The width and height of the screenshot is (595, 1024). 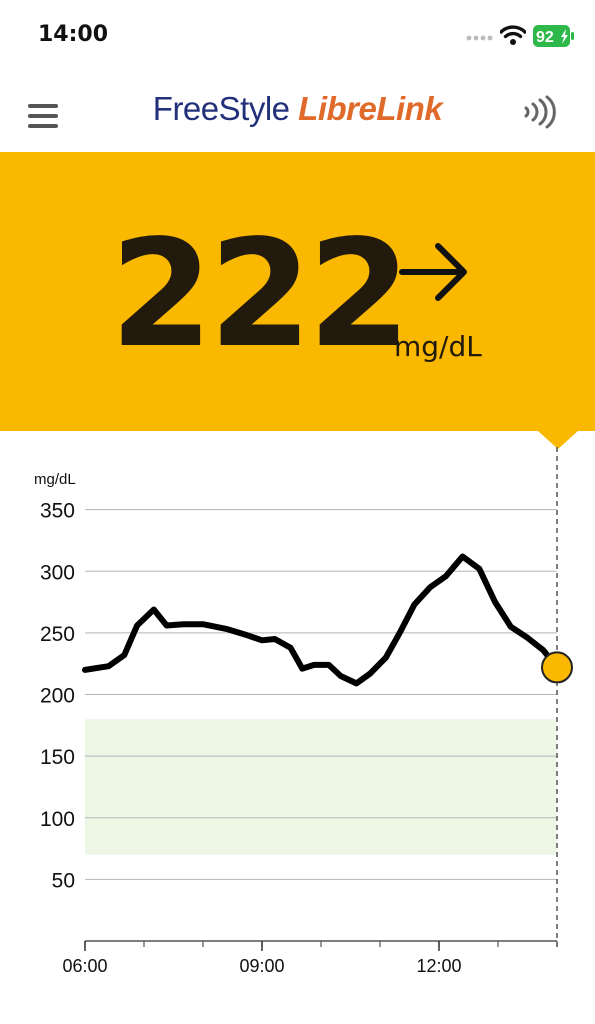 What do you see at coordinates (57, 572) in the screenshot?
I see `y-tick-label: 300` at bounding box center [57, 572].